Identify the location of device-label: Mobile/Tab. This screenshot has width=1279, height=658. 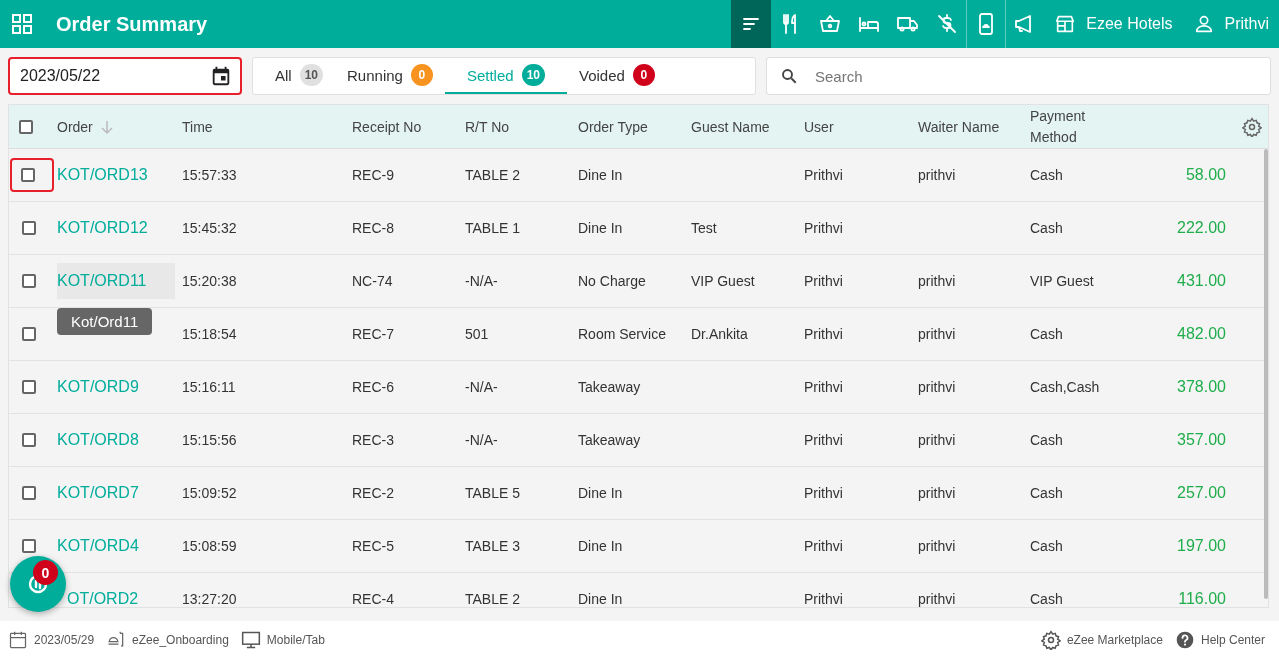
(295, 639).